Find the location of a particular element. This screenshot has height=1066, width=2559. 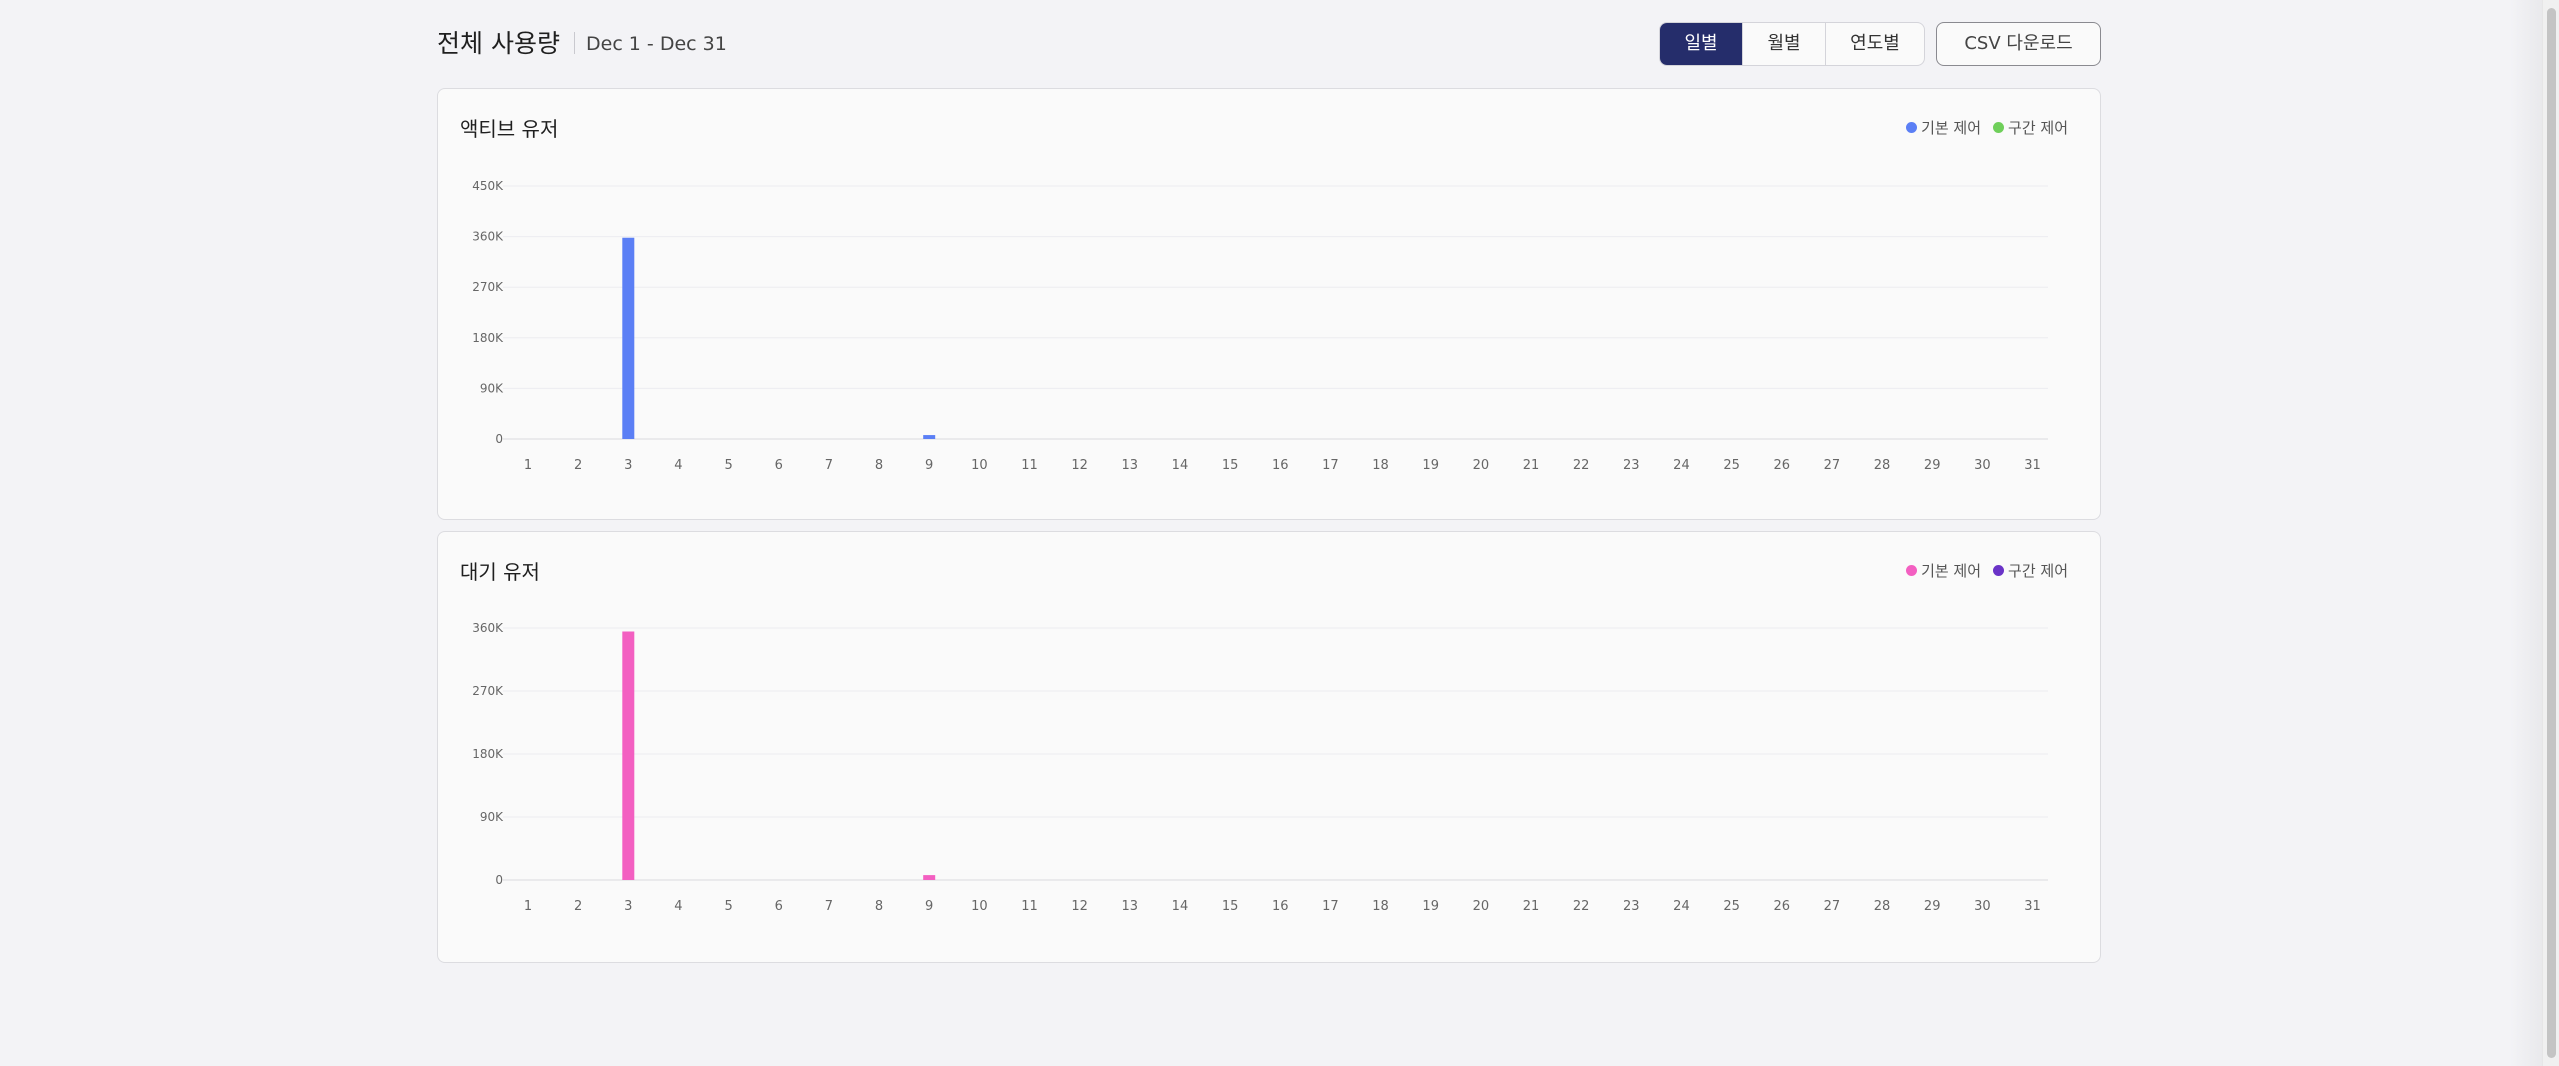

period-yearly-button: 연도별 is located at coordinates (1875, 44).